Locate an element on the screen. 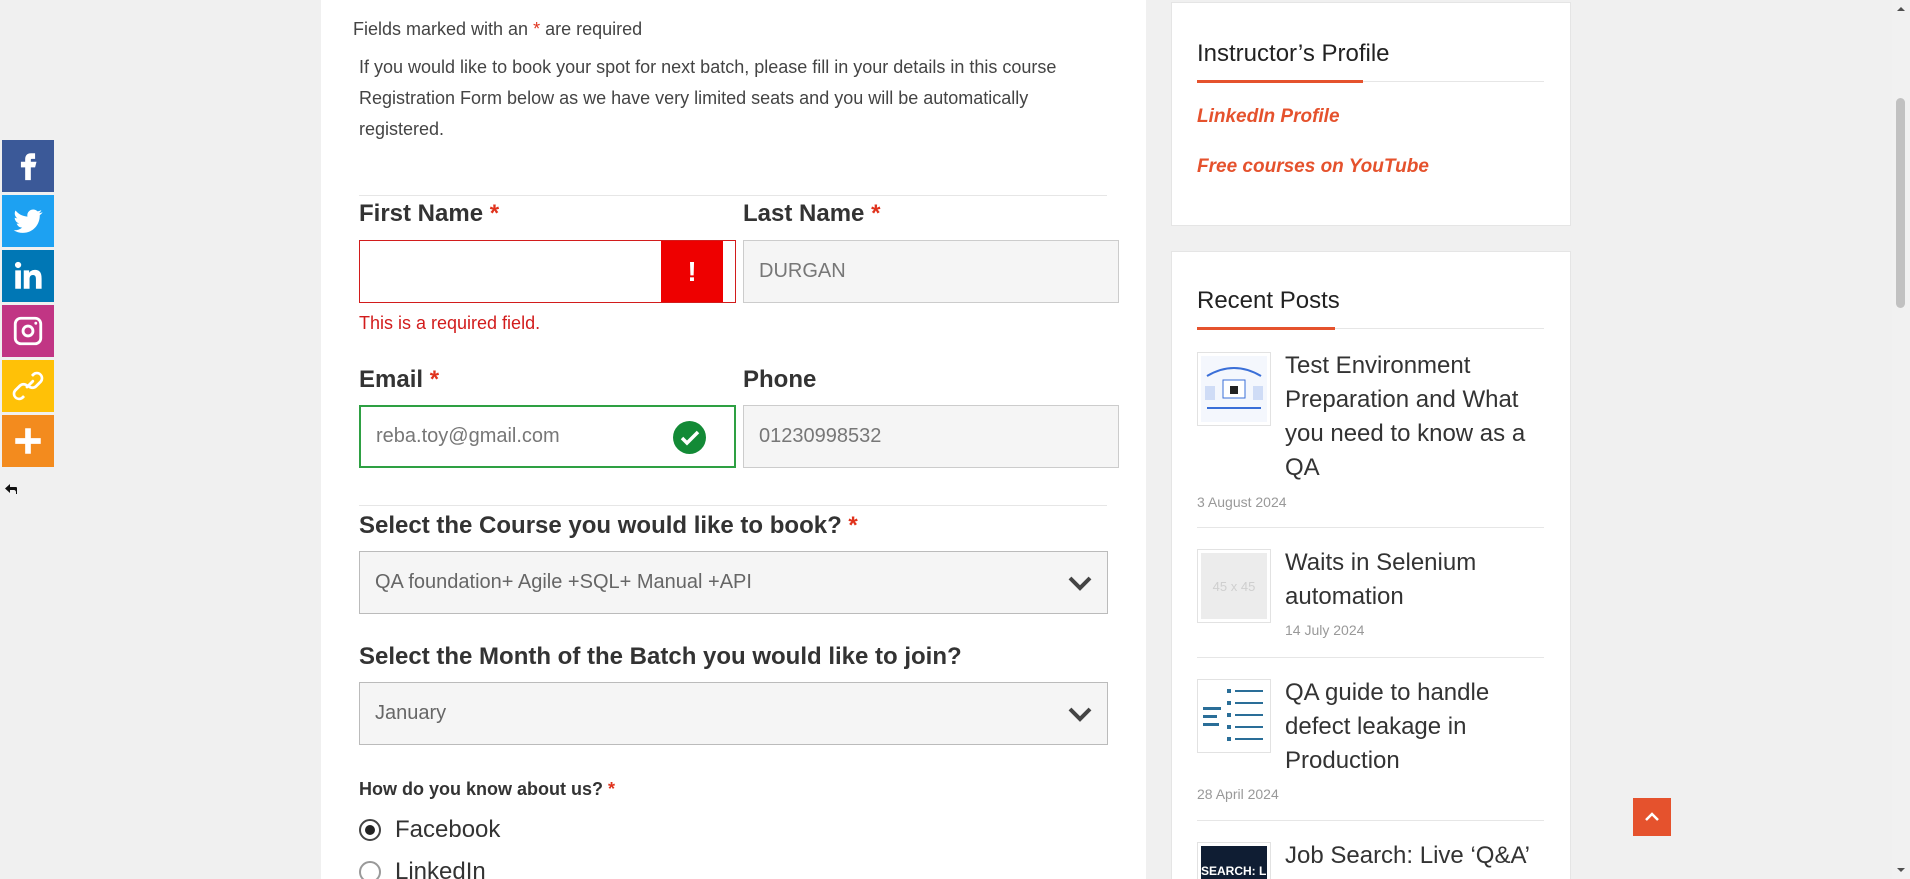 This screenshot has height=879, width=1910. month-select: January is located at coordinates (733, 713).